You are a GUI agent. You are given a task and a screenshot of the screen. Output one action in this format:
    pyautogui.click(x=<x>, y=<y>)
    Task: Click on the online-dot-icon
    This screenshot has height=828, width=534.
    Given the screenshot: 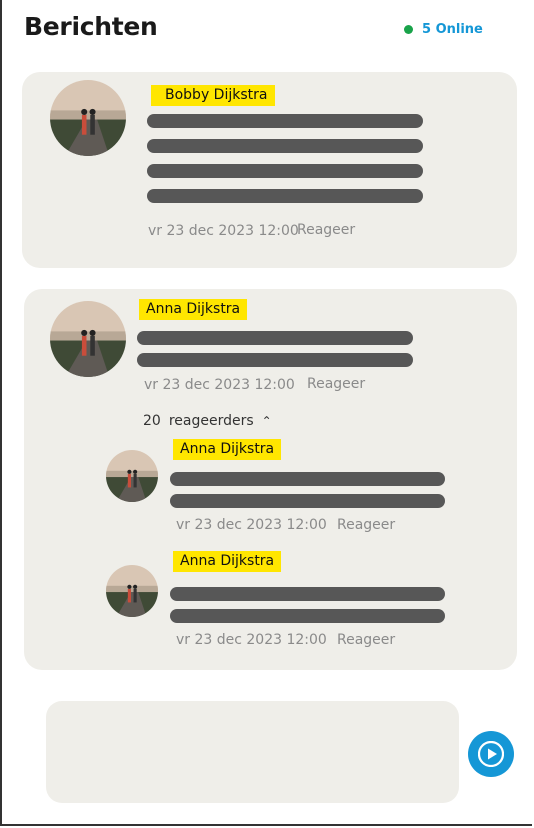 What is the action you would take?
    pyautogui.click(x=408, y=29)
    